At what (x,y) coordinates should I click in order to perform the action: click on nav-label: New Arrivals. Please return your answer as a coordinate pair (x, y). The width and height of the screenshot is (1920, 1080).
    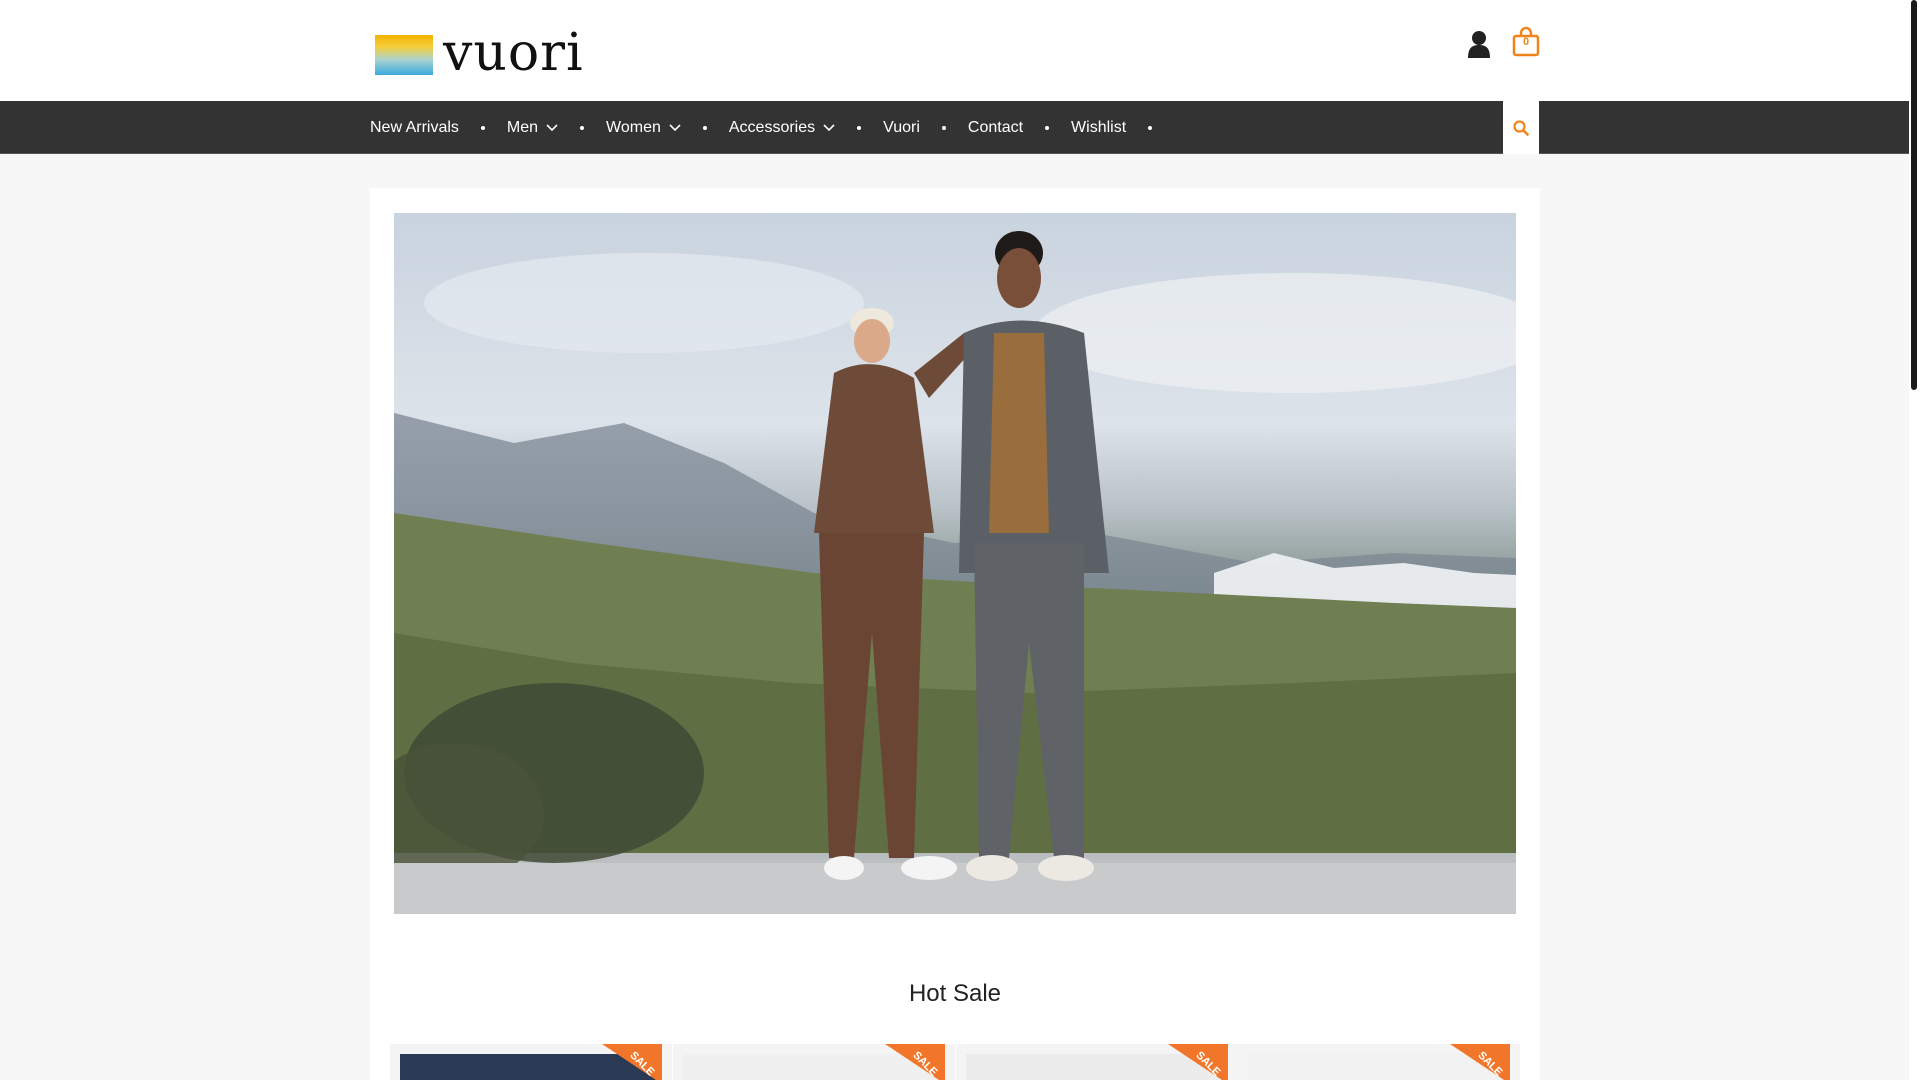
    Looking at the image, I should click on (414, 127).